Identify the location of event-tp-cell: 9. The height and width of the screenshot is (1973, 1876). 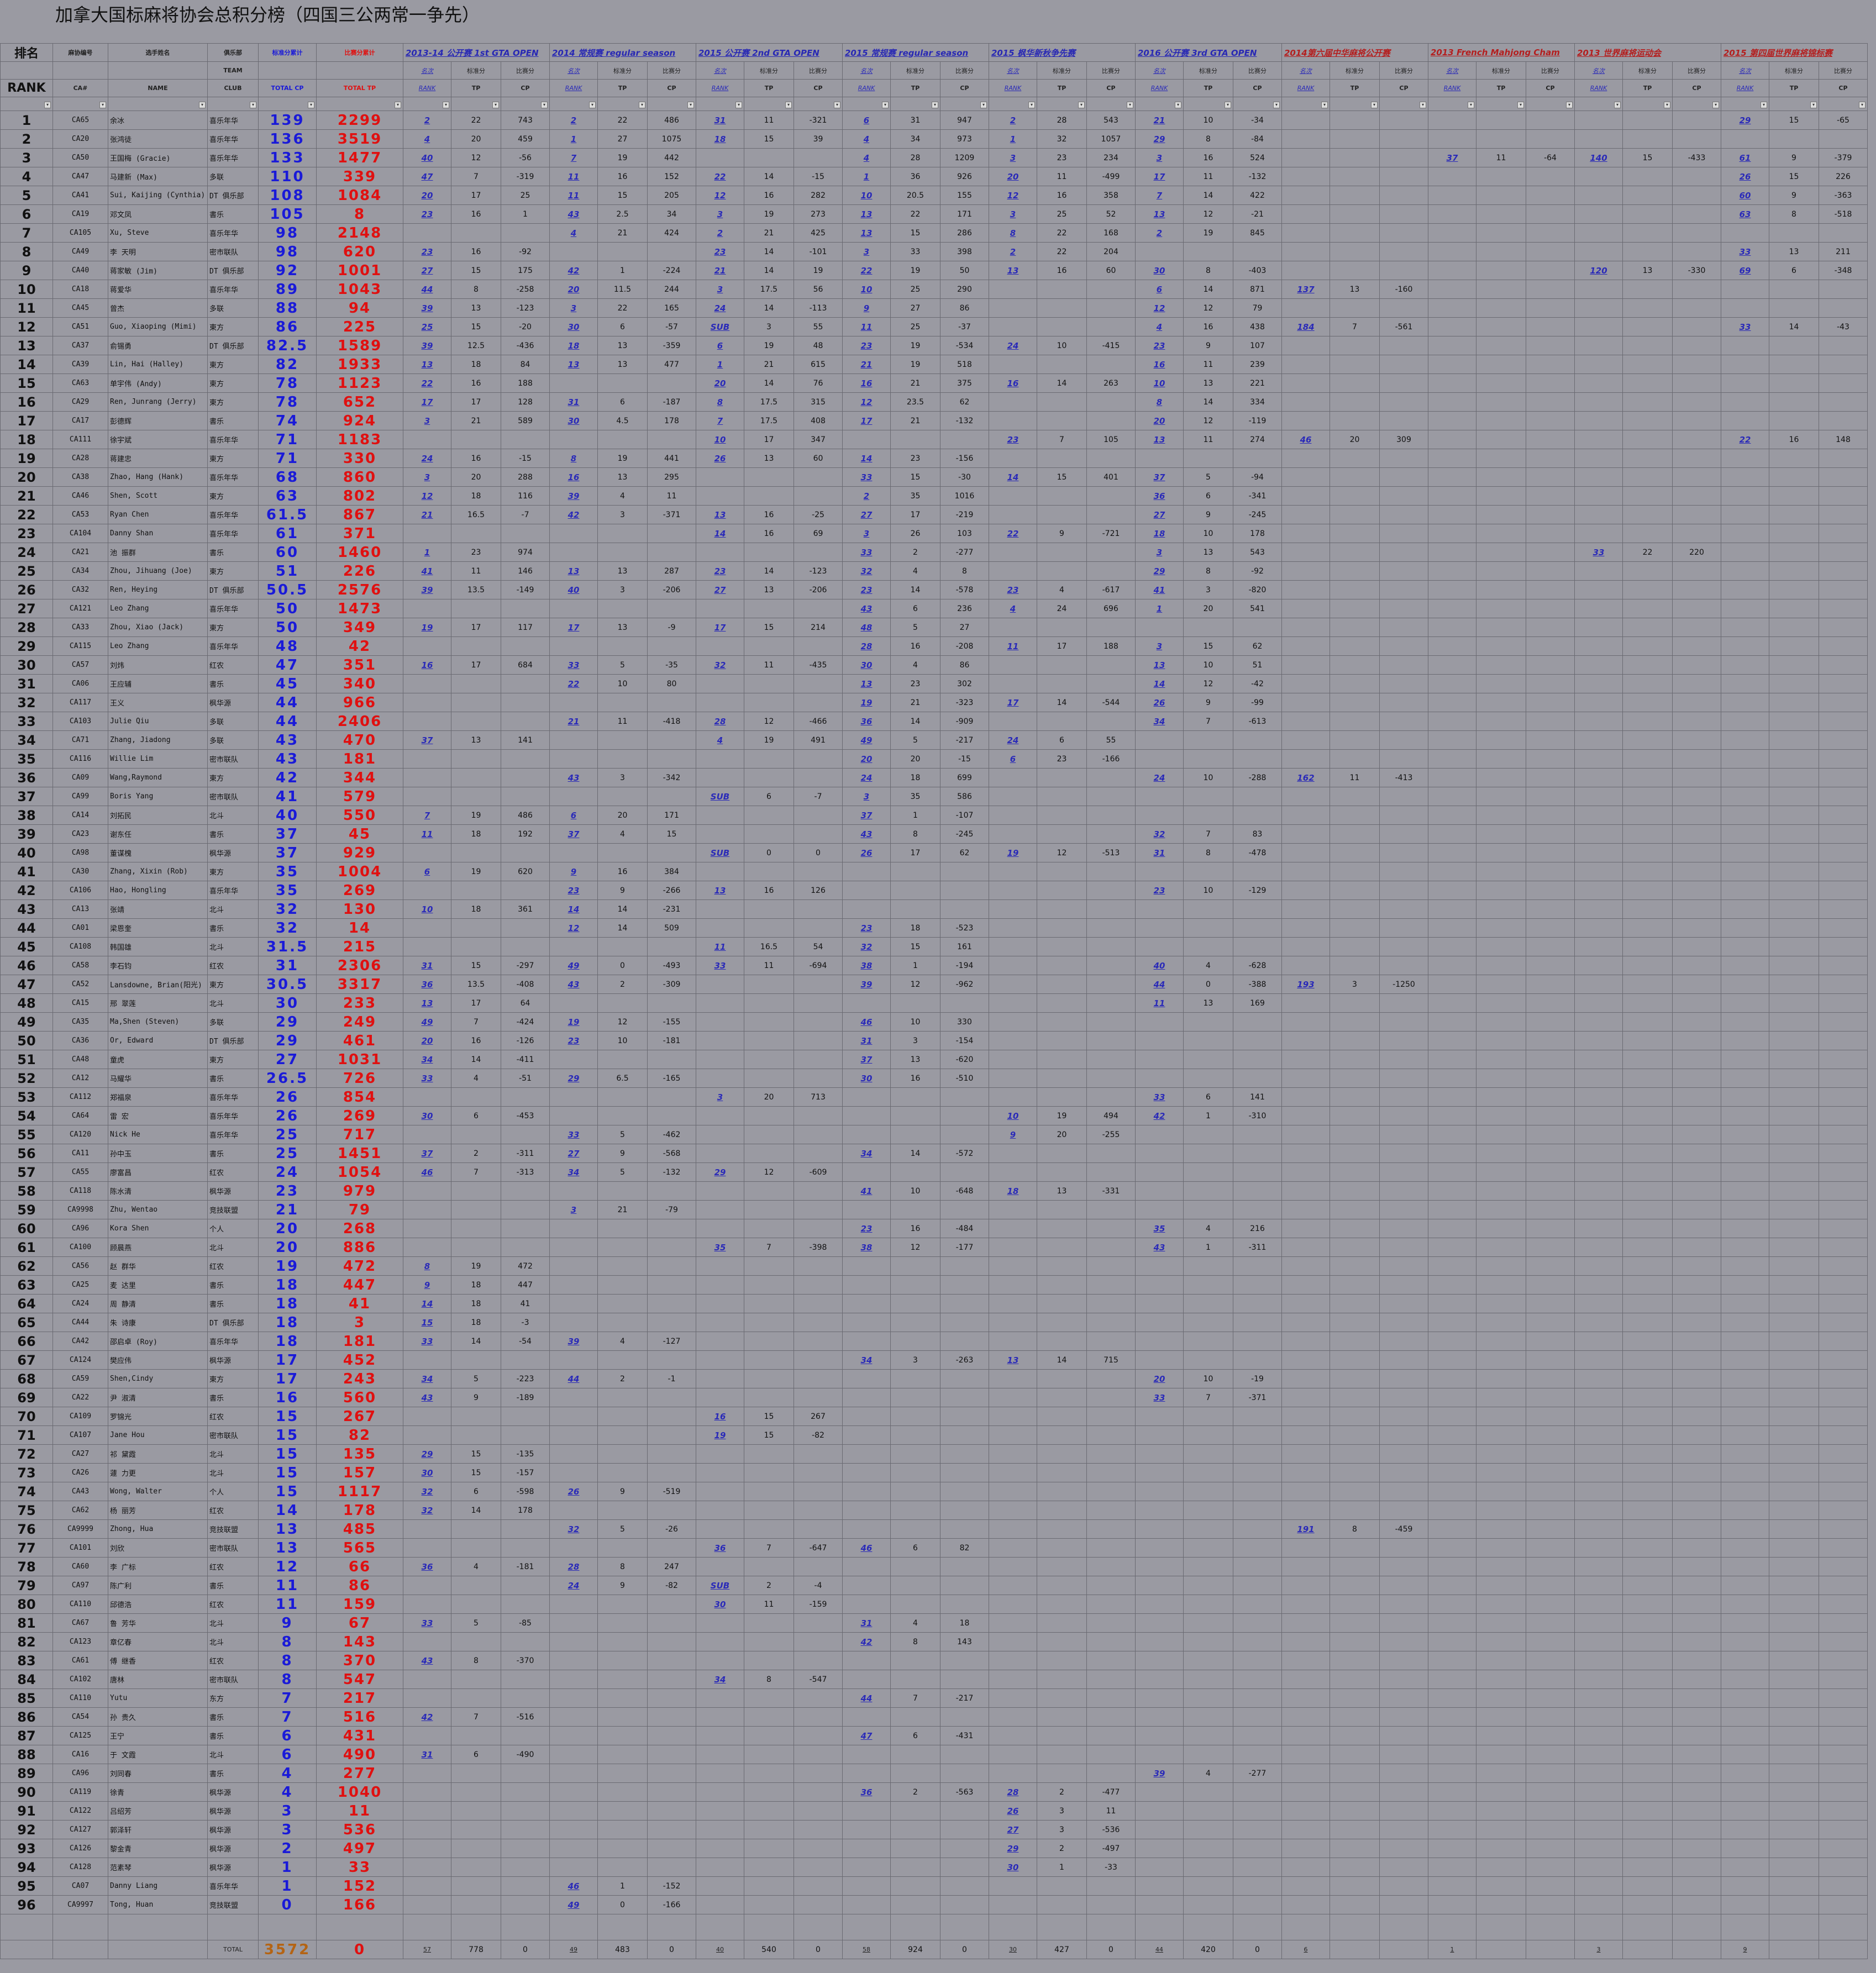
(1794, 158).